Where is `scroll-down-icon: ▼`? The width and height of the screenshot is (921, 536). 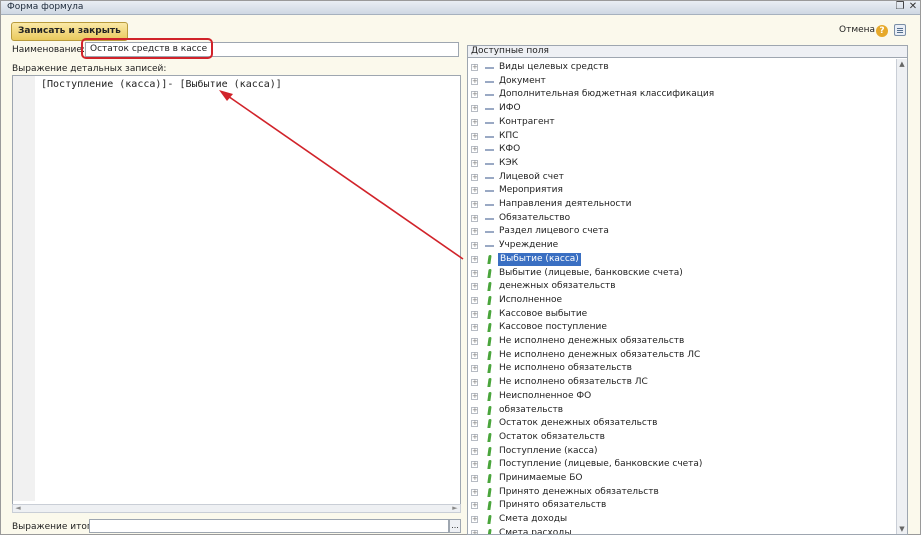 scroll-down-icon: ▼ is located at coordinates (902, 529).